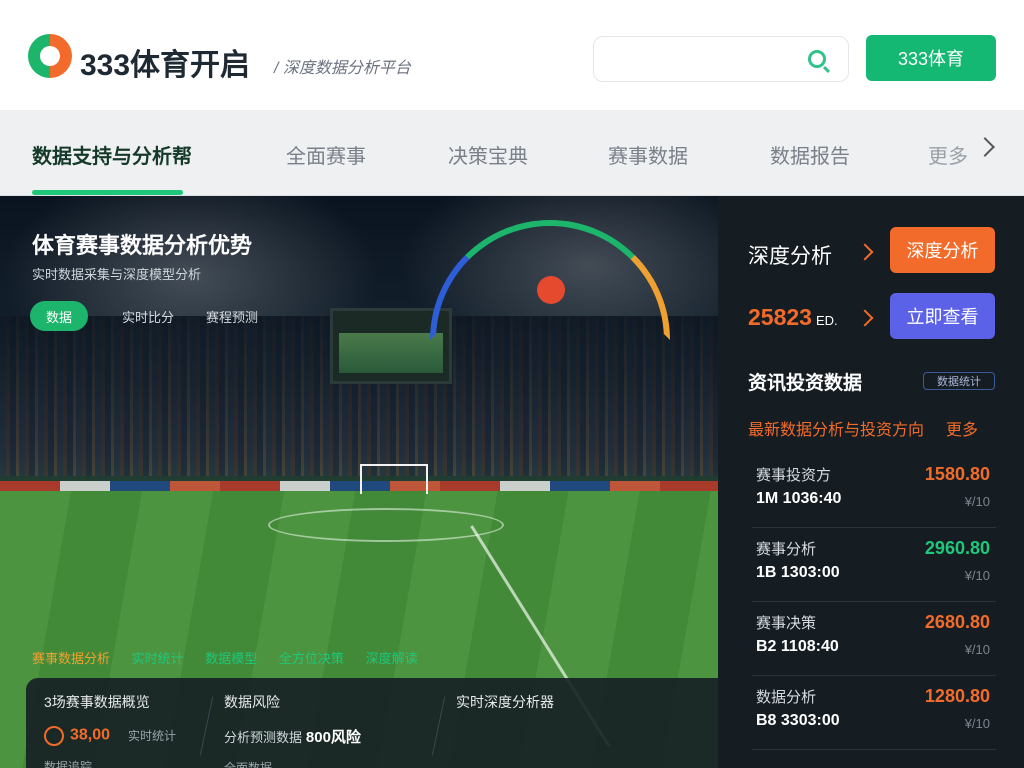 The width and height of the screenshot is (1024, 768). I want to click on info-overview: 3场赛事数据概览 38,00 实时统计 数据追踪, so click(110, 730).